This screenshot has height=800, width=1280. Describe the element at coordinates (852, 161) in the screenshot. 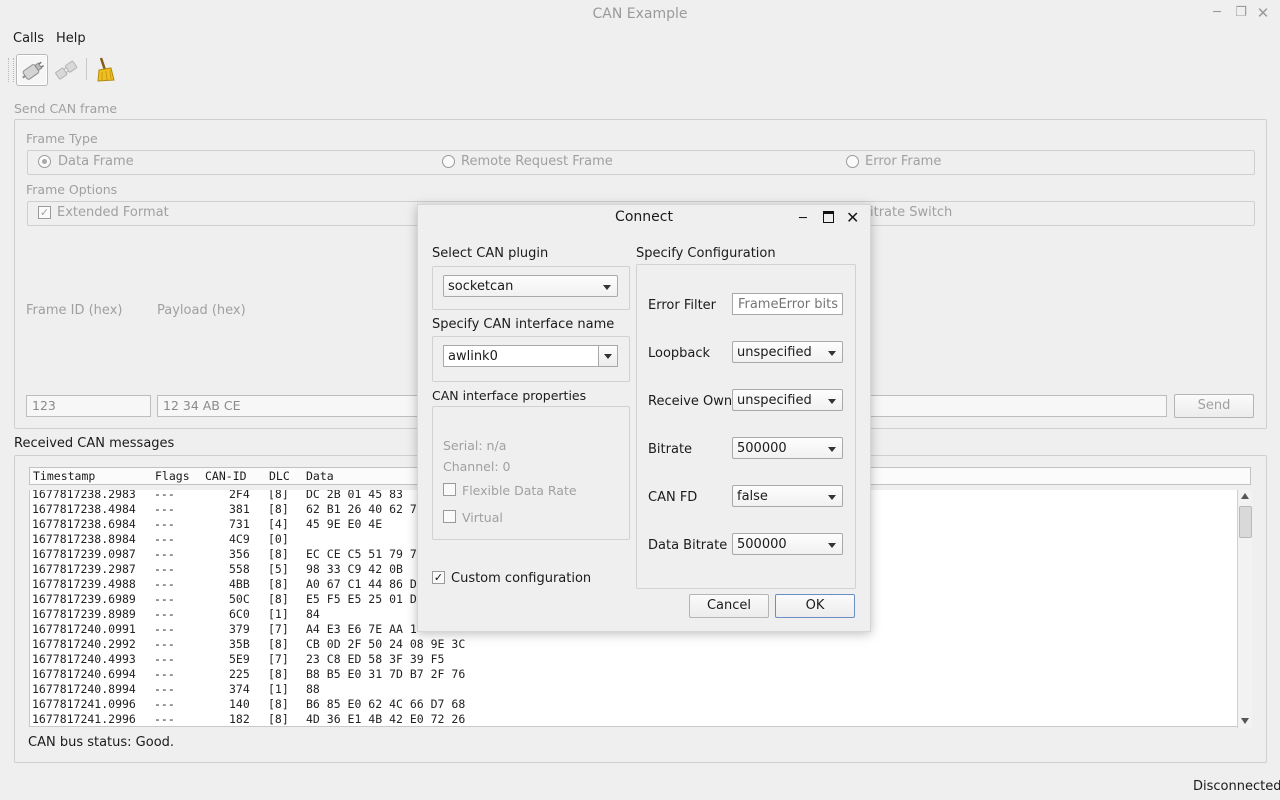

I see `error-frame-radio` at that location.